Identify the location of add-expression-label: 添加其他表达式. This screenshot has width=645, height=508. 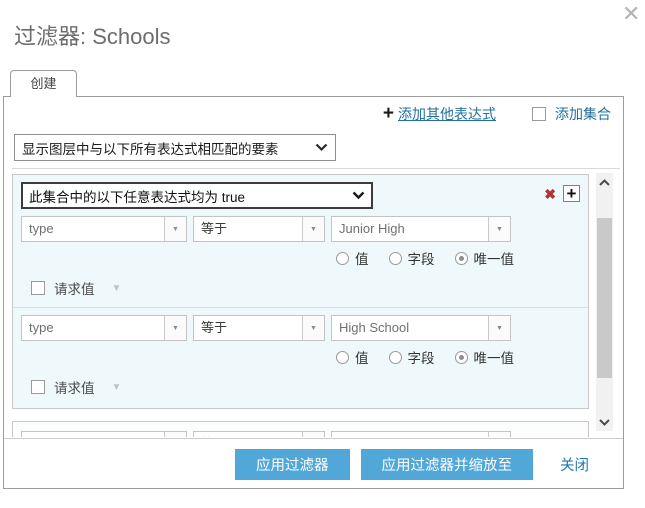
(447, 114).